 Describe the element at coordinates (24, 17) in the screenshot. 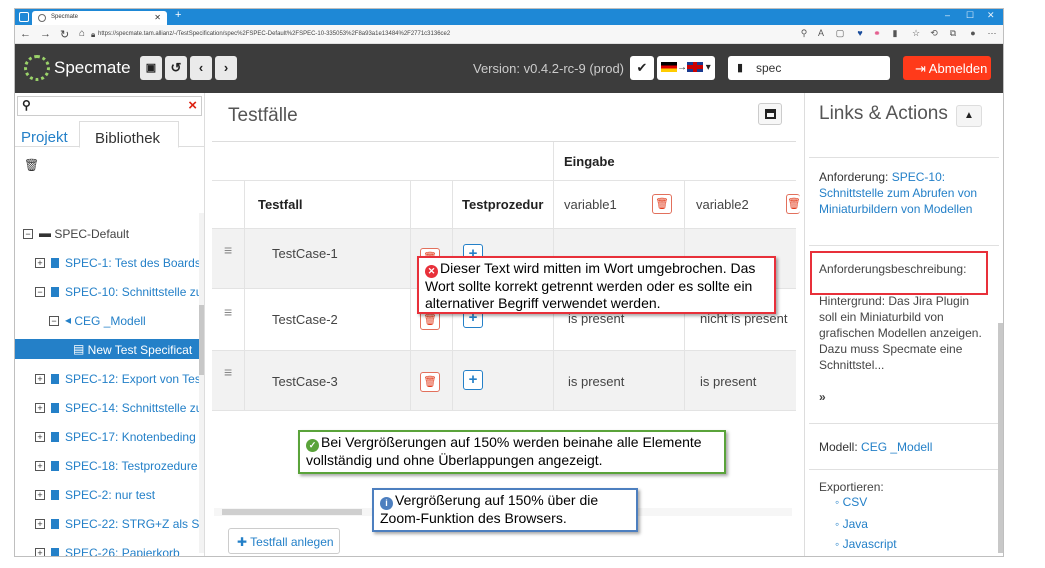

I see `tab-actions-icon` at that location.